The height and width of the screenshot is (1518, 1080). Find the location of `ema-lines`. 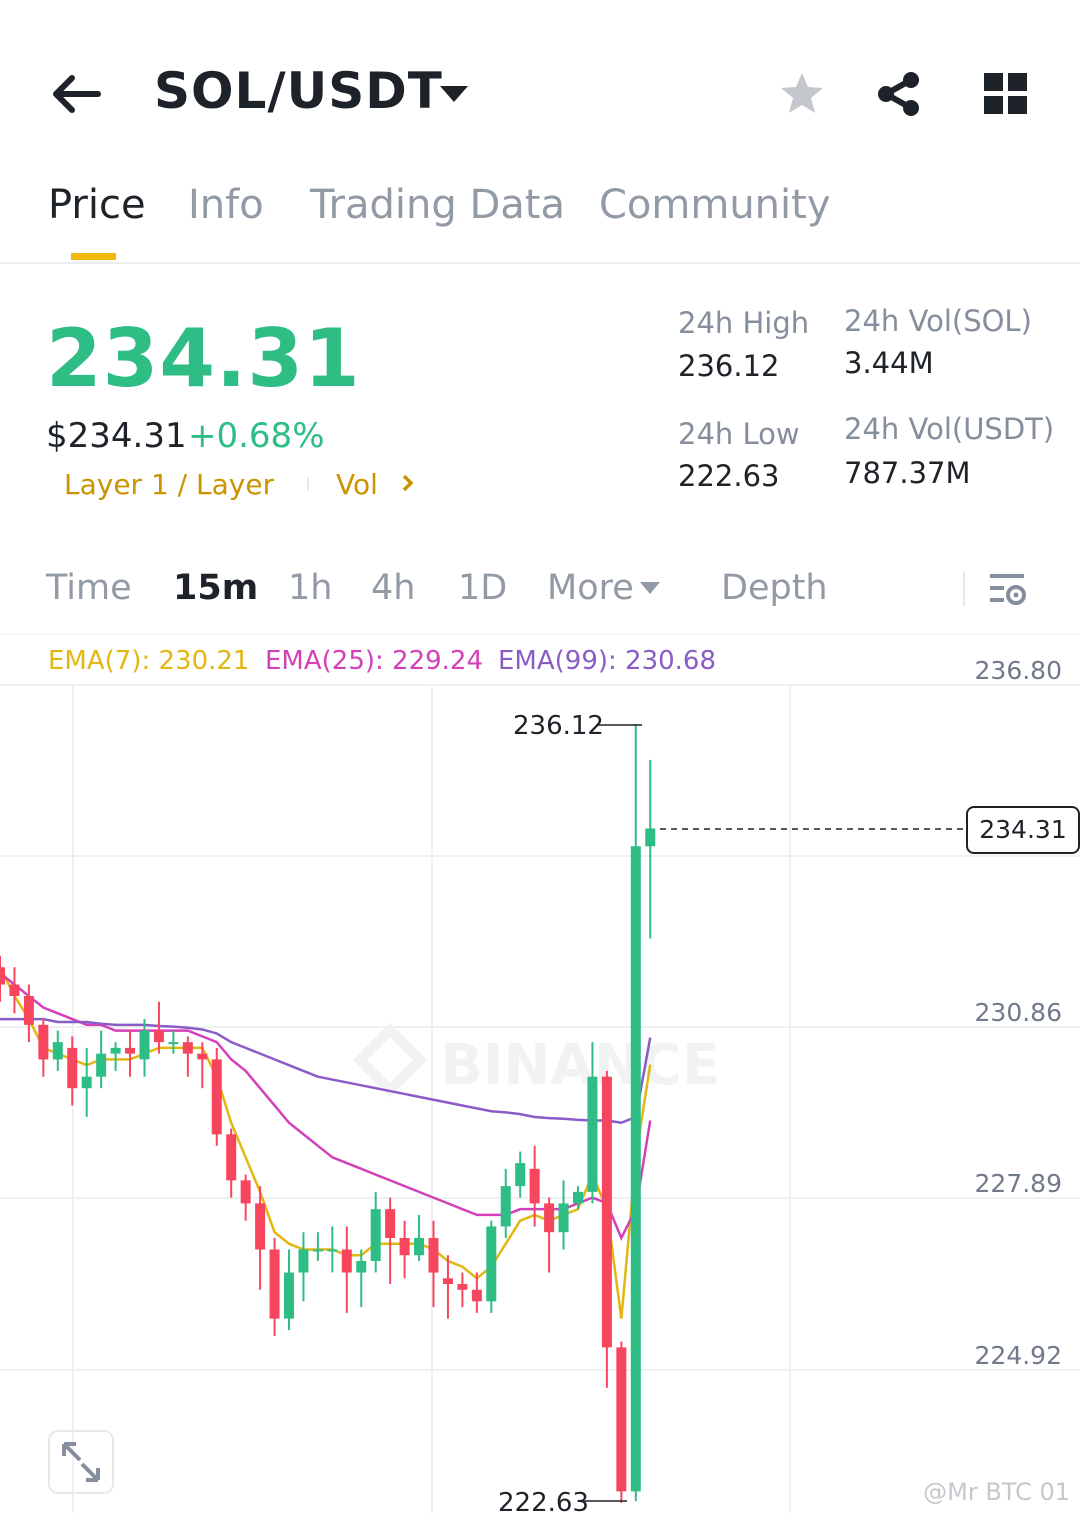

ema-lines is located at coordinates (326, 1142).